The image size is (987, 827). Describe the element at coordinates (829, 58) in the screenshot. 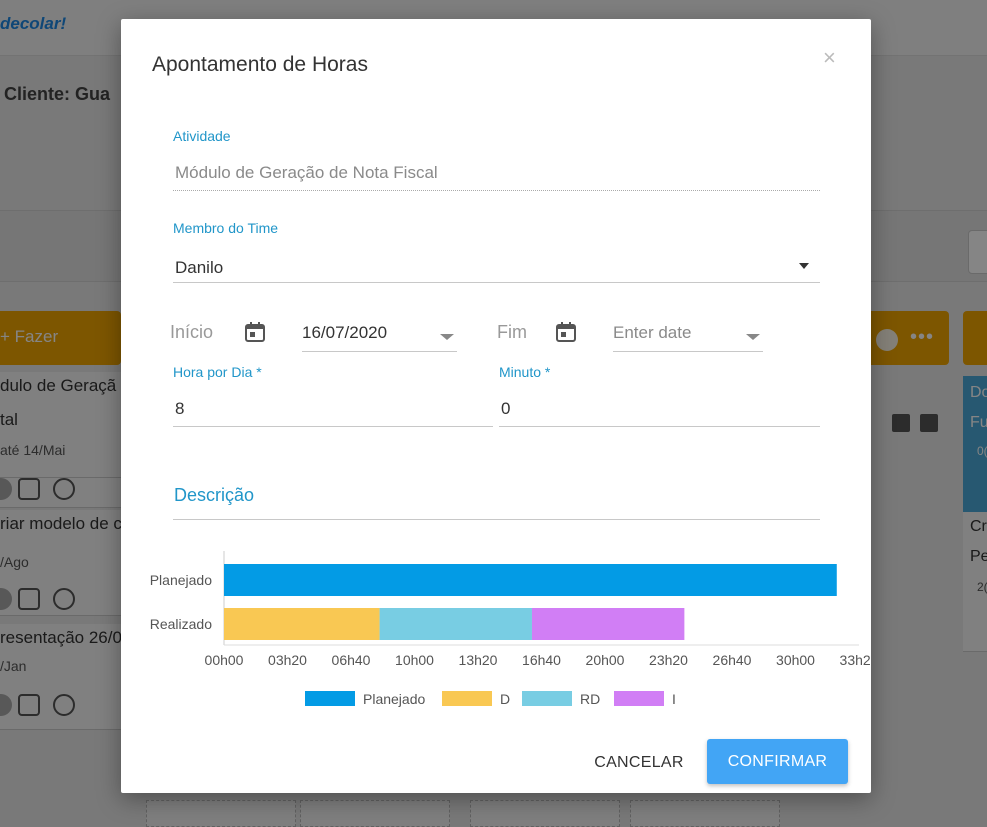

I see `close-icon: ×` at that location.